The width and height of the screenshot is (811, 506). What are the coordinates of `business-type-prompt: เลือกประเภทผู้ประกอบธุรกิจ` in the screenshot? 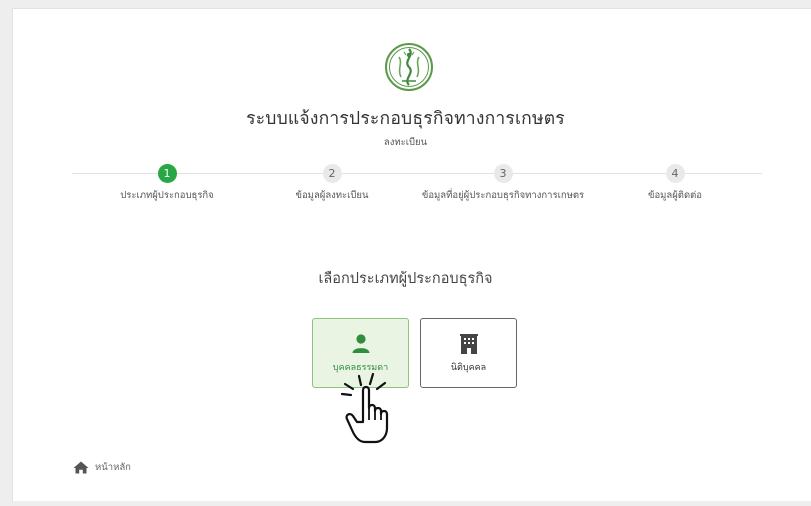 It's located at (405, 279).